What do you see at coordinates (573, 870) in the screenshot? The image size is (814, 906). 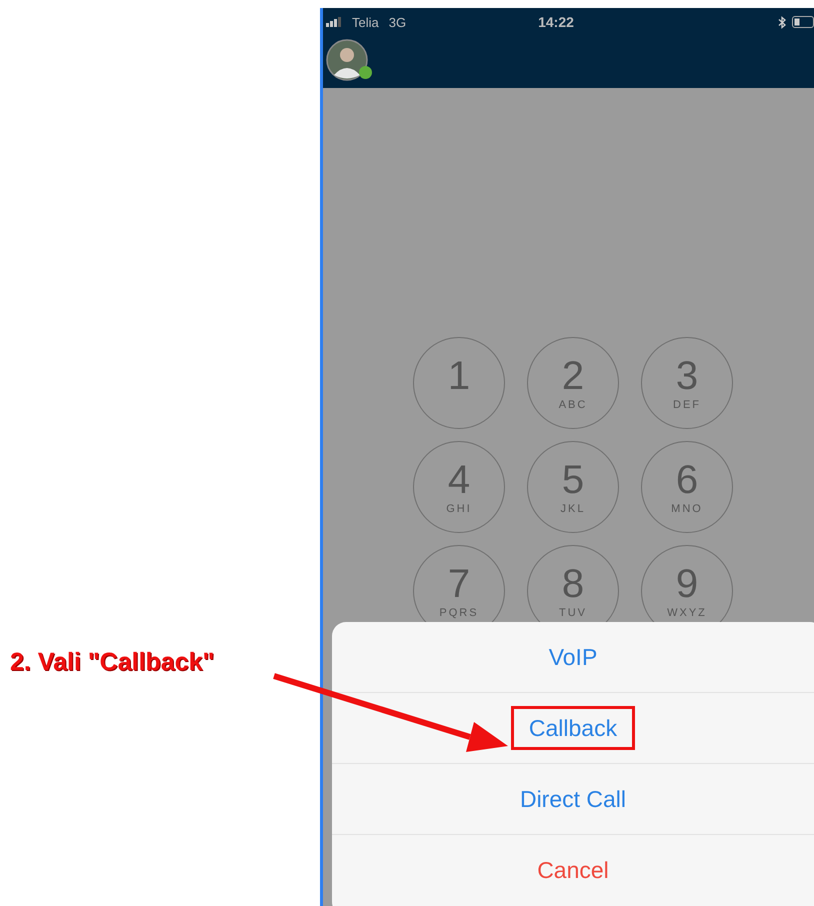 I see `cancel-option: Cancel` at bounding box center [573, 870].